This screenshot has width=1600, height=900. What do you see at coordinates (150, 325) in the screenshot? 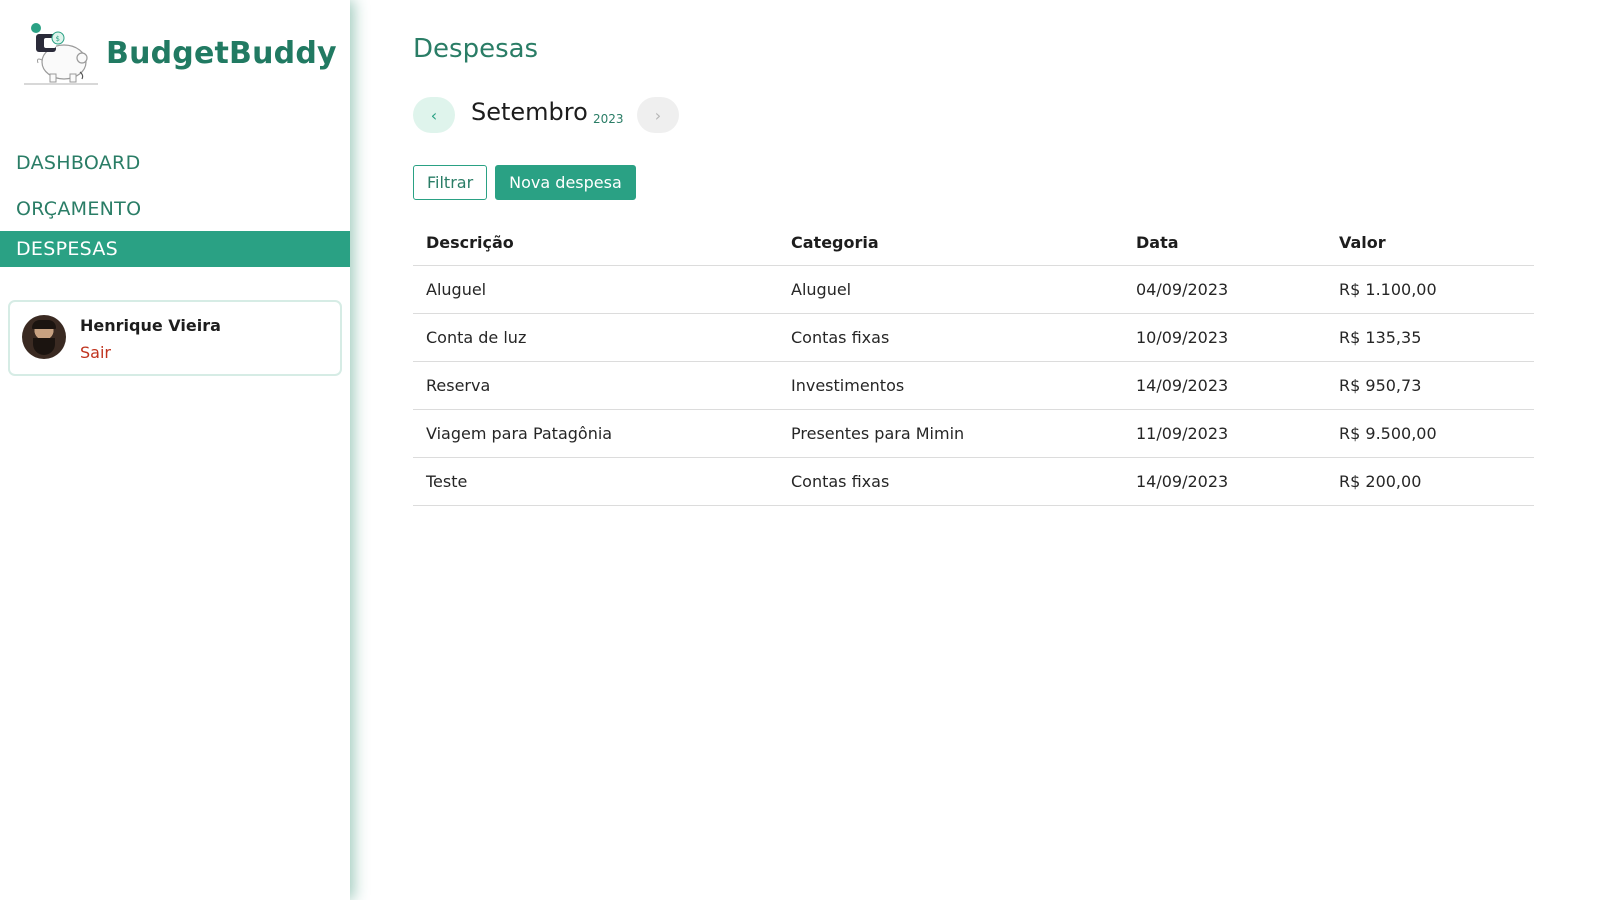
I see `user-name: Henrique Vieira` at bounding box center [150, 325].